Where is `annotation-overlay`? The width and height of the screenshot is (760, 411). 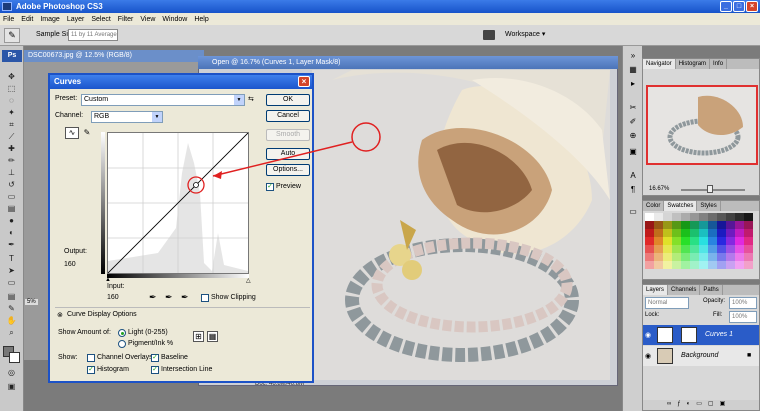
annotation-overlay is located at coordinates (296, 150).